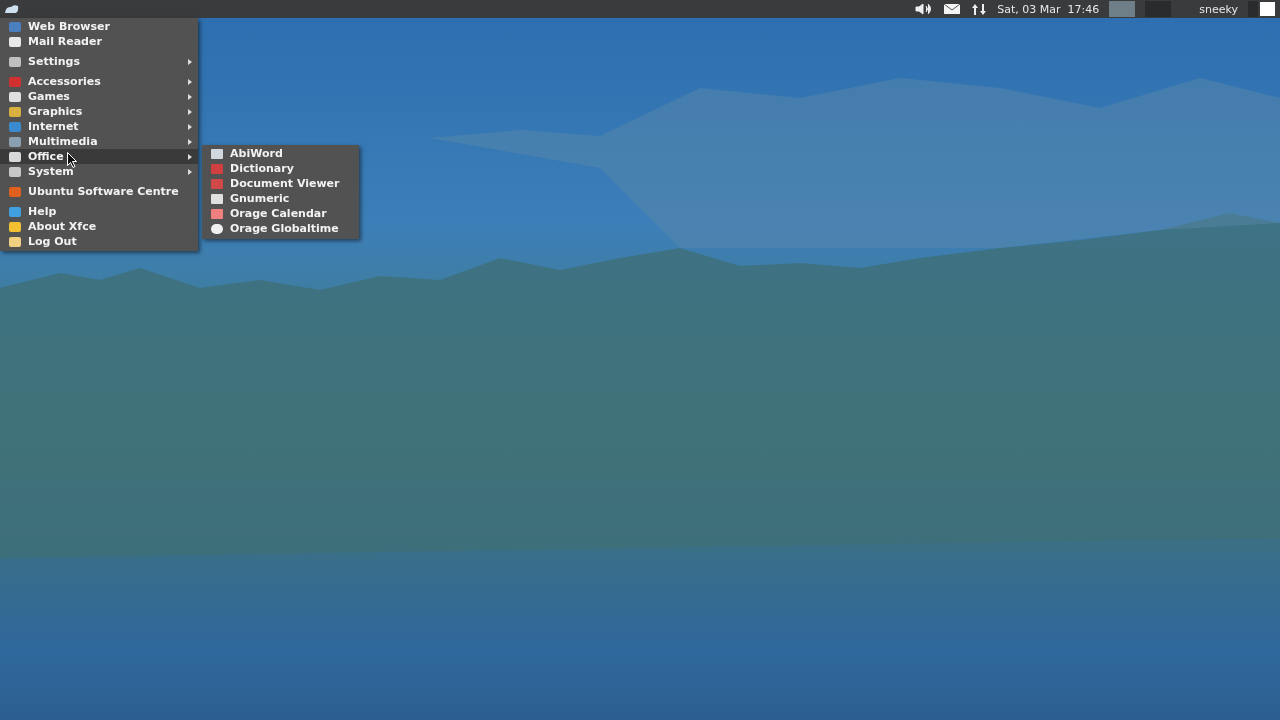  I want to click on menu-item: About Xfce, so click(99, 226).